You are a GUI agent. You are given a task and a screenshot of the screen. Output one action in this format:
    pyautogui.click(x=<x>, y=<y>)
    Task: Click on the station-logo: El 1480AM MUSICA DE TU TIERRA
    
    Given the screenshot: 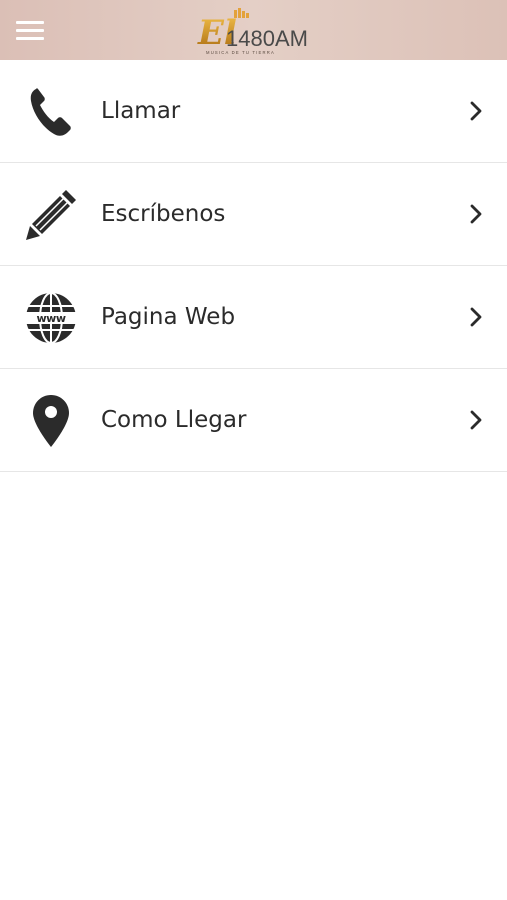 What is the action you would take?
    pyautogui.click(x=255, y=31)
    